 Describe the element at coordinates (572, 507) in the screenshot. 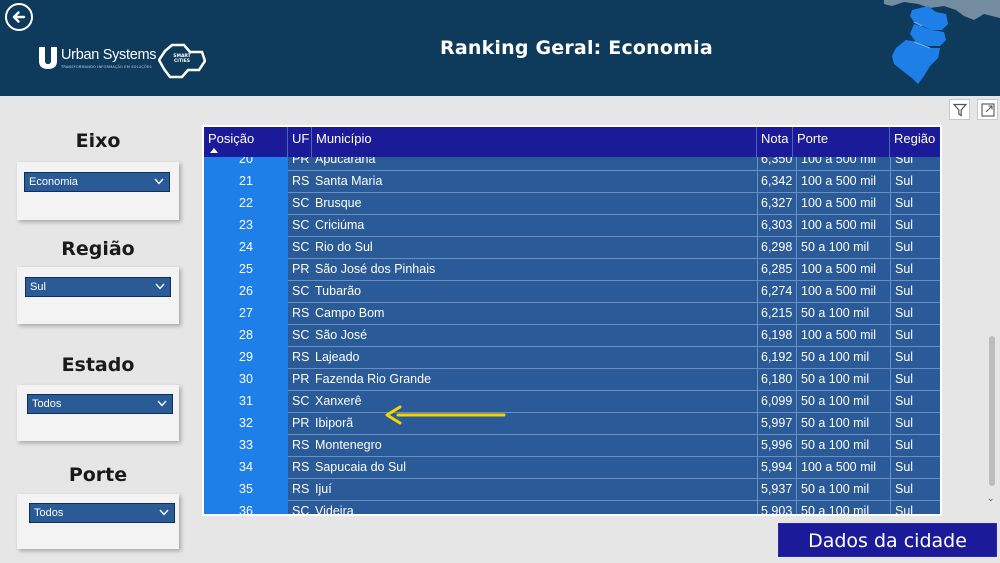

I see `table-row: 36 SC Videira 5,903 50 a 100 mil Sul` at that location.